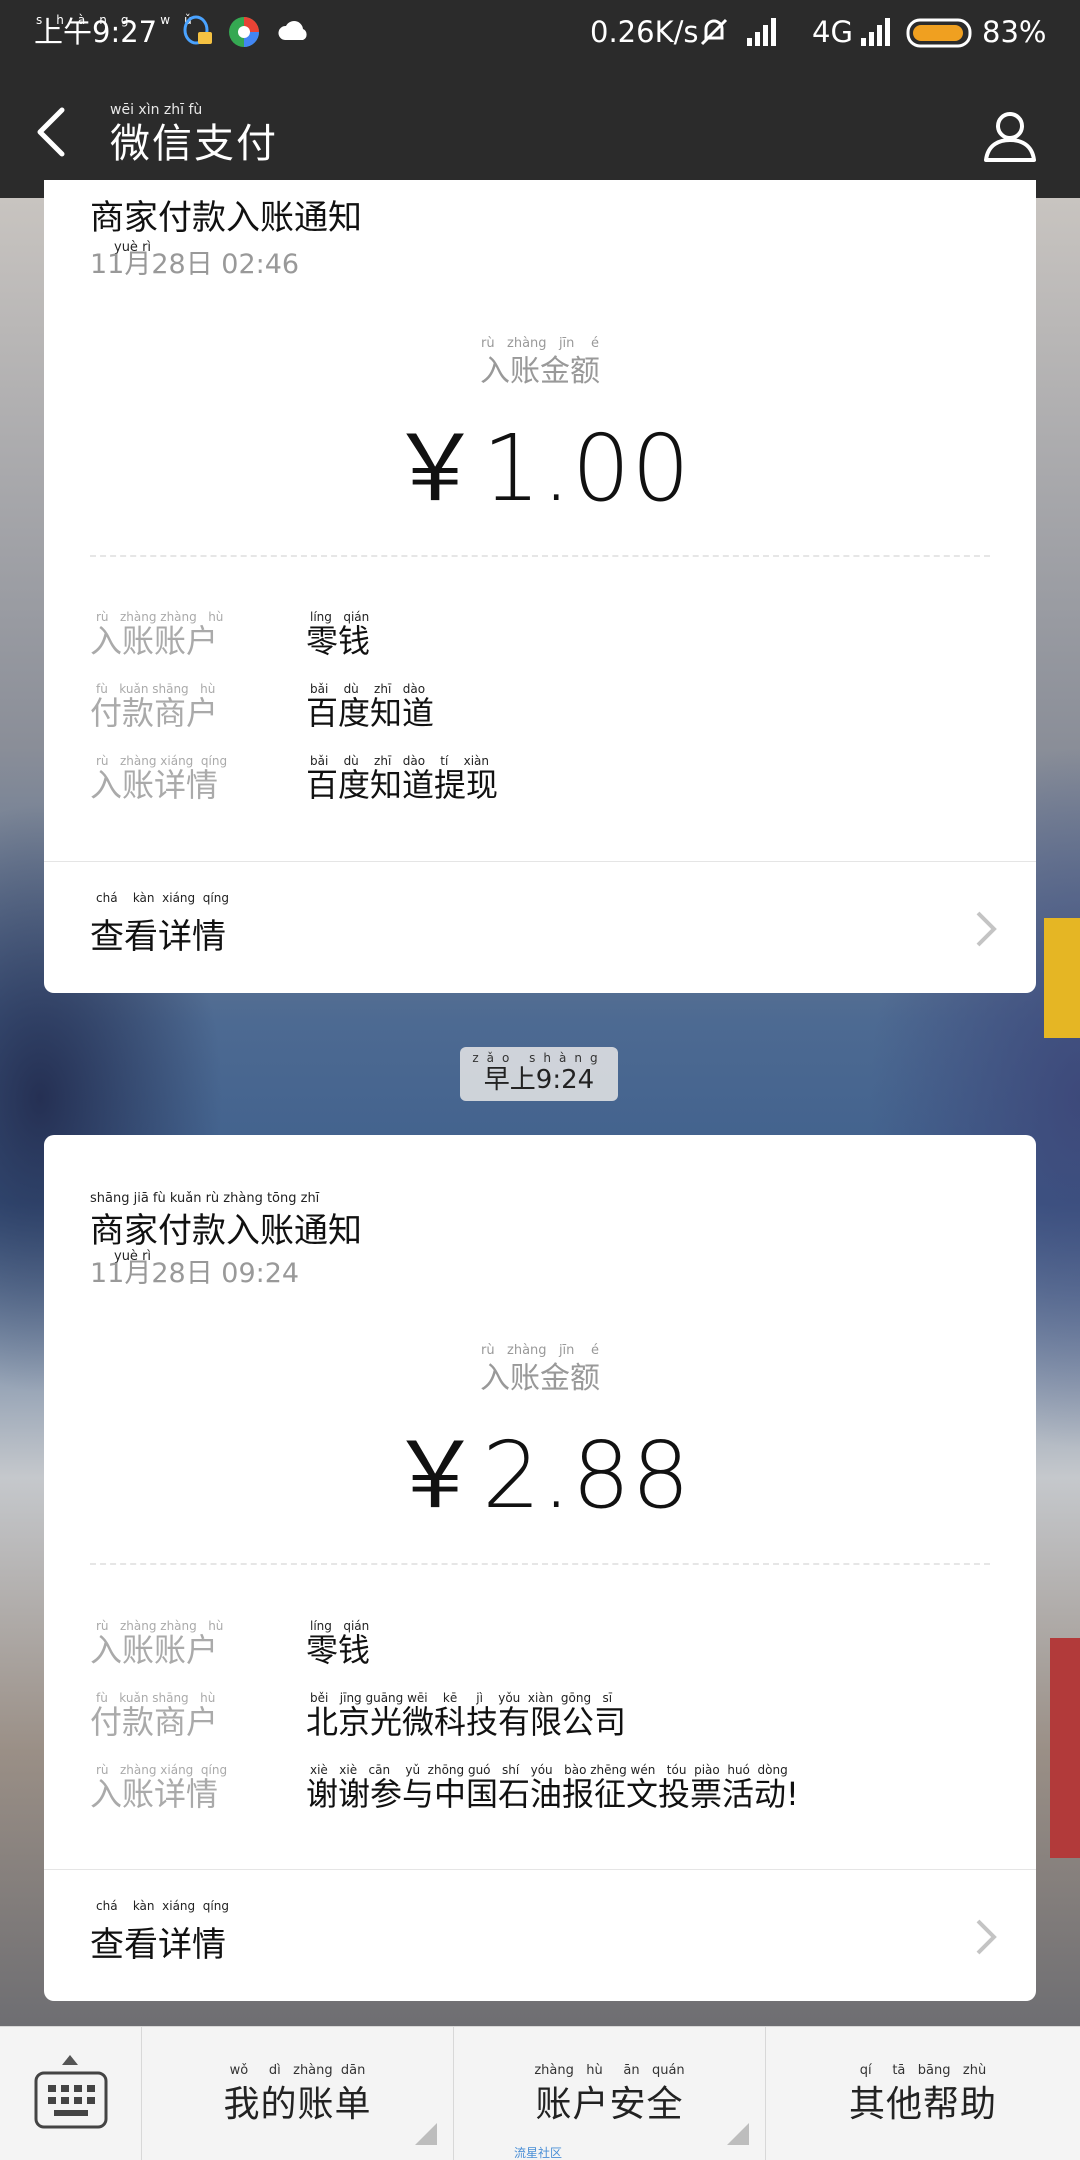  What do you see at coordinates (552, 1794) in the screenshot?
I see `row-value: 谢谢参与中国石油报征文投票活动!` at bounding box center [552, 1794].